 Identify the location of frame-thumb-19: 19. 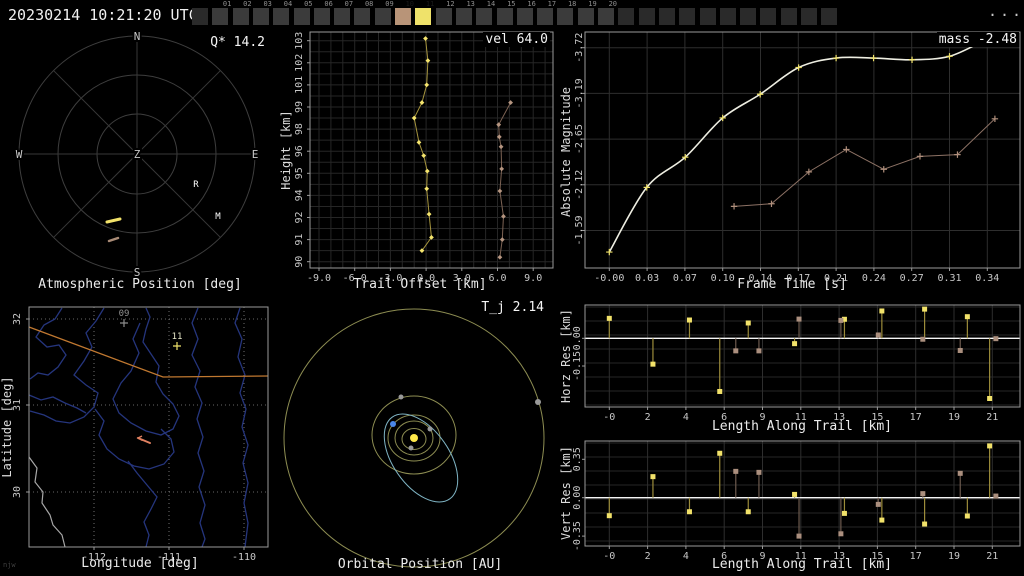
(587, 13).